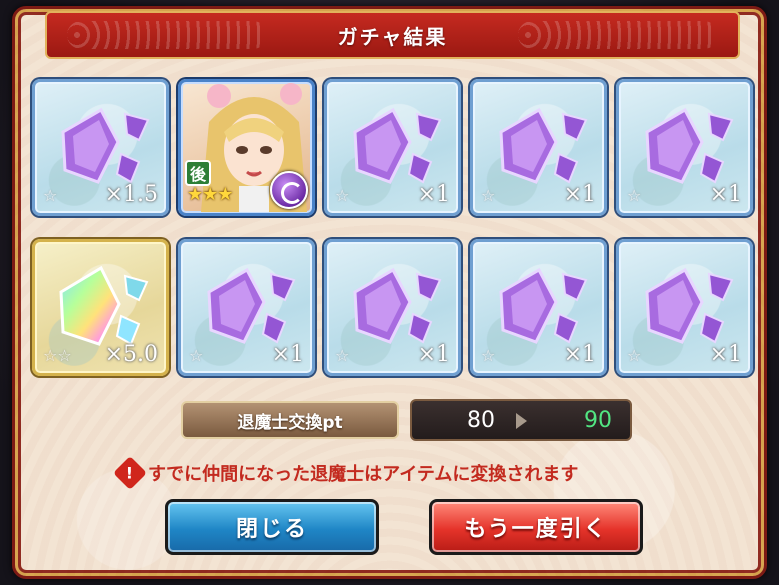 This screenshot has width=779, height=585. I want to click on exchange-points-value: 80 90, so click(521, 420).